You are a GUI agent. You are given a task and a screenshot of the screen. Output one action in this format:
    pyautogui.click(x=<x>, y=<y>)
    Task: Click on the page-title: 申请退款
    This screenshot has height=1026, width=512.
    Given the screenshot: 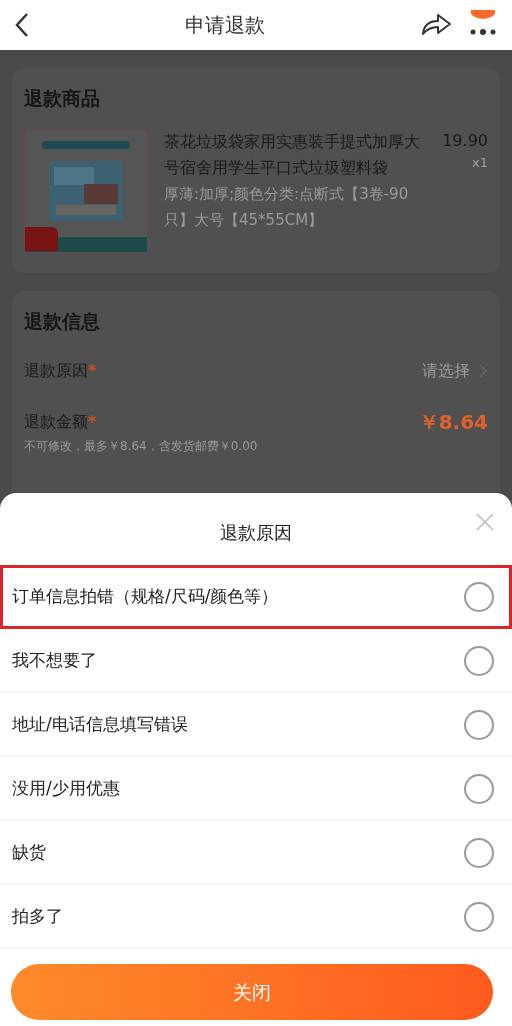 What is the action you would take?
    pyautogui.click(x=225, y=25)
    